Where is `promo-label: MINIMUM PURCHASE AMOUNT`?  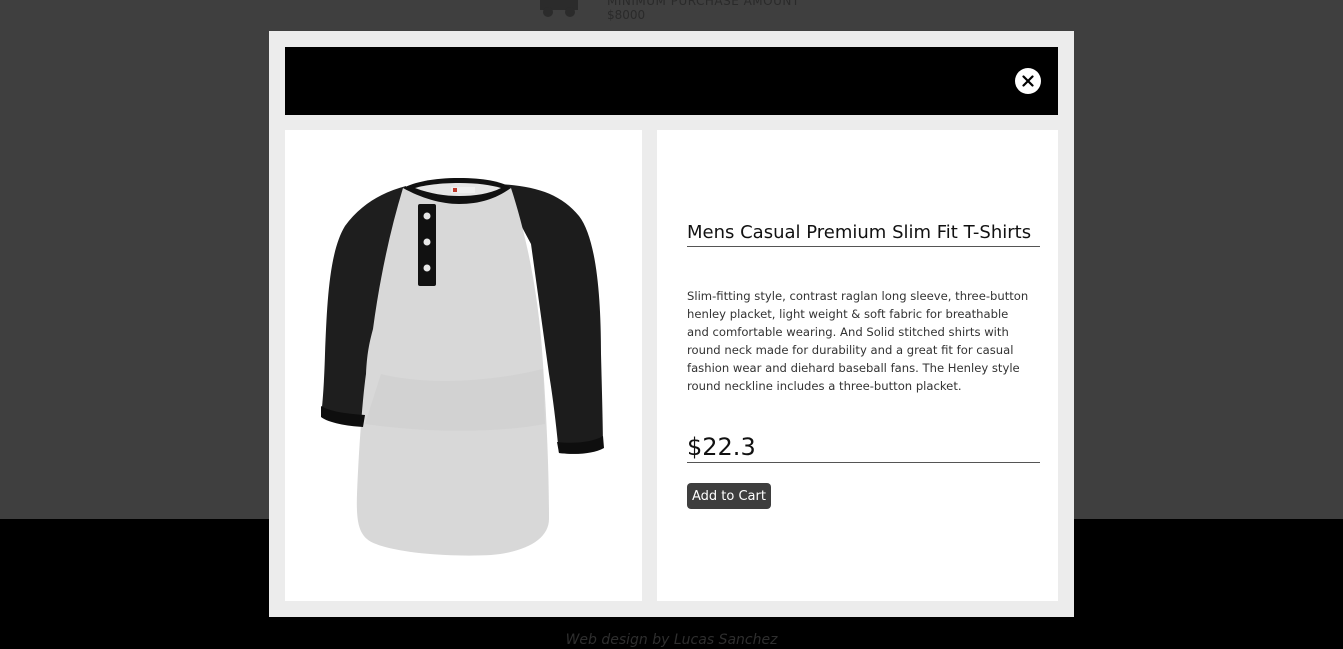 promo-label: MINIMUM PURCHASE AMOUNT is located at coordinates (703, 4).